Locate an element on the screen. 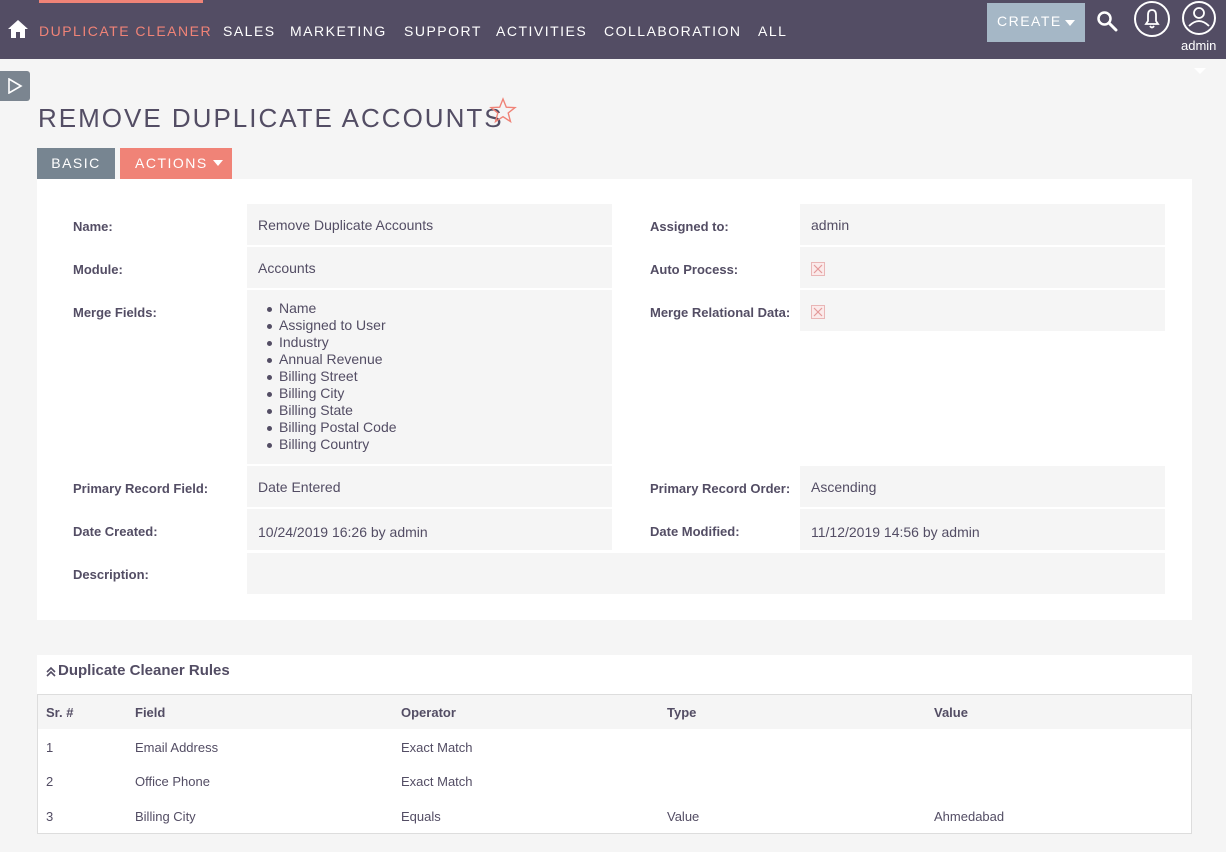 The width and height of the screenshot is (1226, 852). play-triangle-icon is located at coordinates (15, 86).